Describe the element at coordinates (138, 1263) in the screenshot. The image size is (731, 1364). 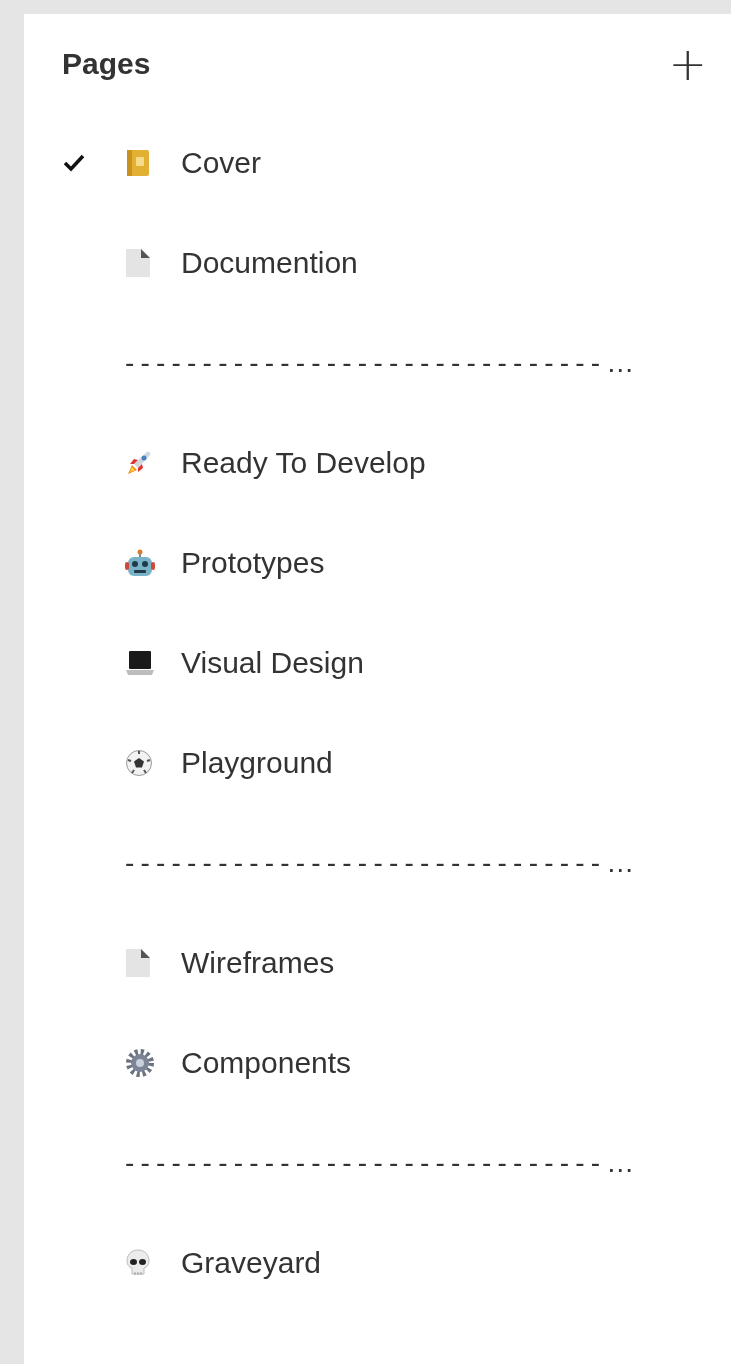
I see `skull-icon` at that location.